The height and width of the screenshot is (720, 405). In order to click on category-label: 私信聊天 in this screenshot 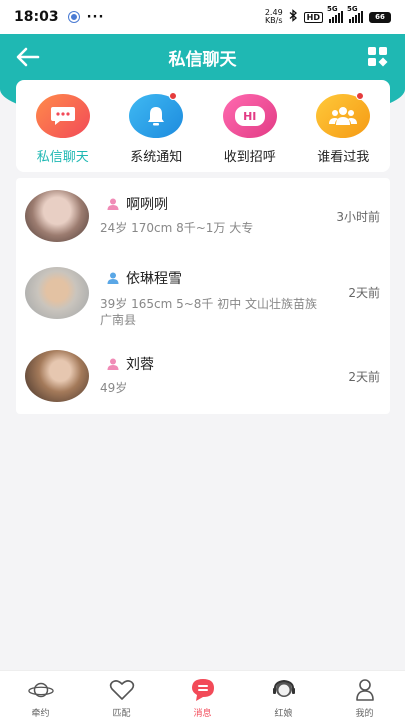, I will do `click(62, 157)`.